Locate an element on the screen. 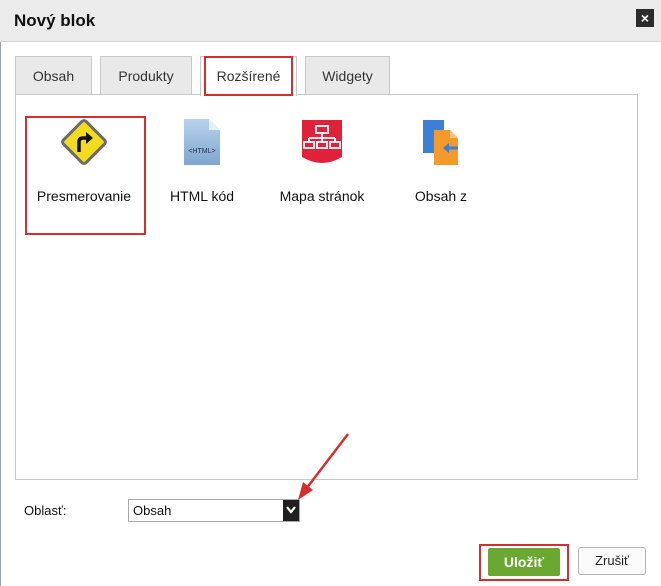  area-select: Obsah is located at coordinates (214, 510).